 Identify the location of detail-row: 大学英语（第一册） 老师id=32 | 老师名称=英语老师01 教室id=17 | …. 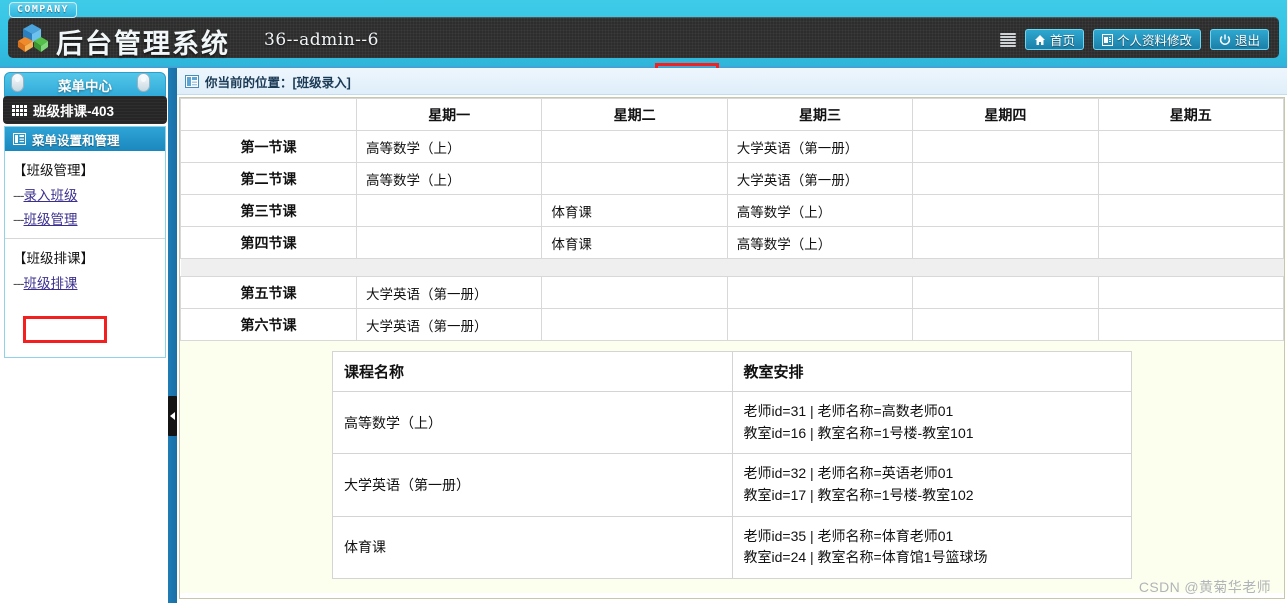
(732, 485).